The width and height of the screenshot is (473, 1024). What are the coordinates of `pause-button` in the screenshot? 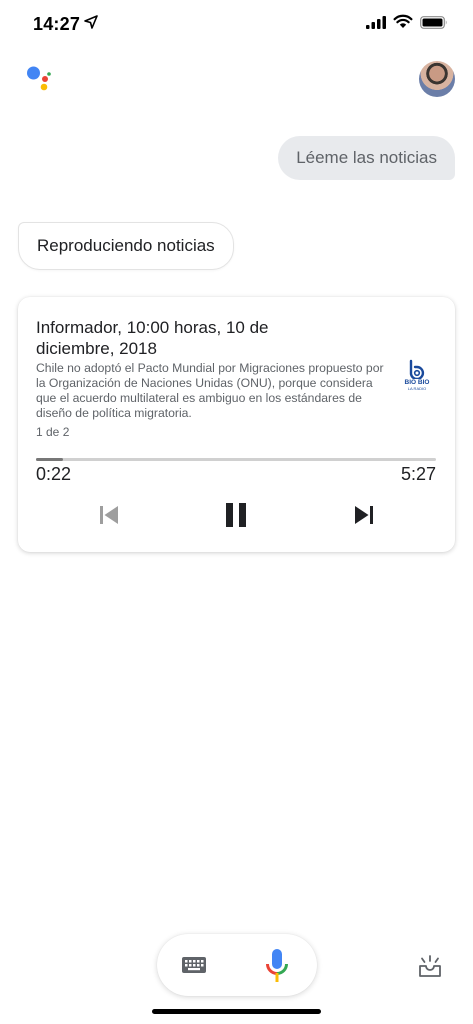 It's located at (236, 515).